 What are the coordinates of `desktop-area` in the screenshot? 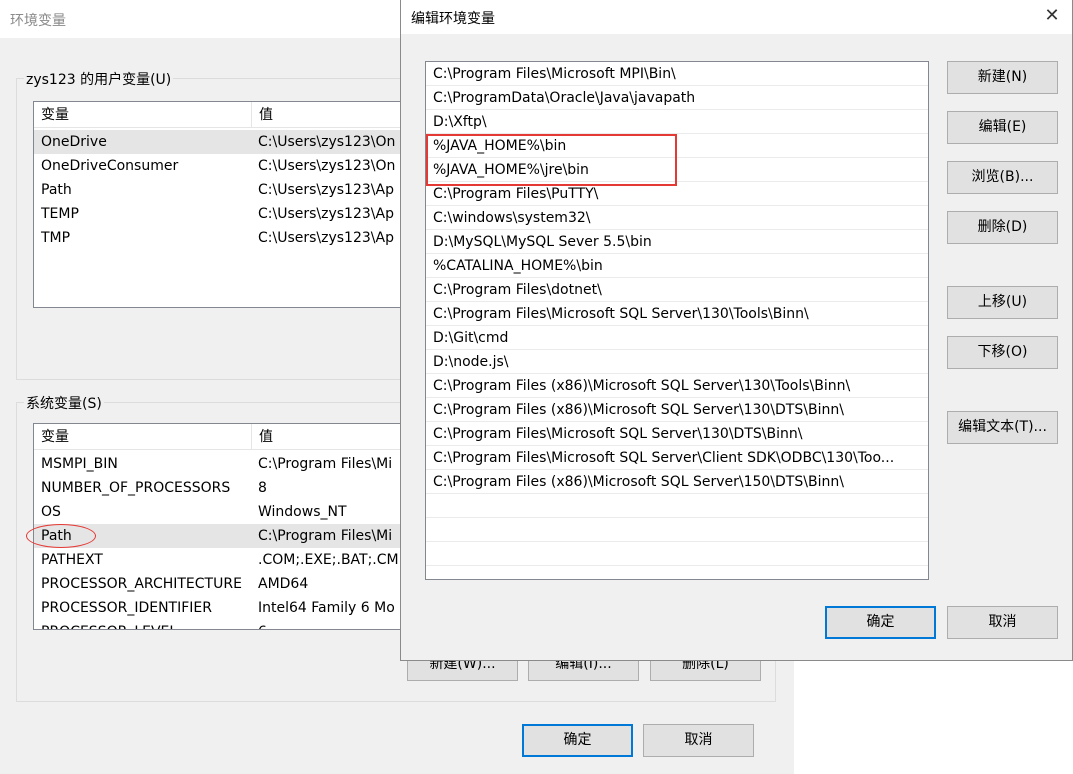 It's located at (933, 717).